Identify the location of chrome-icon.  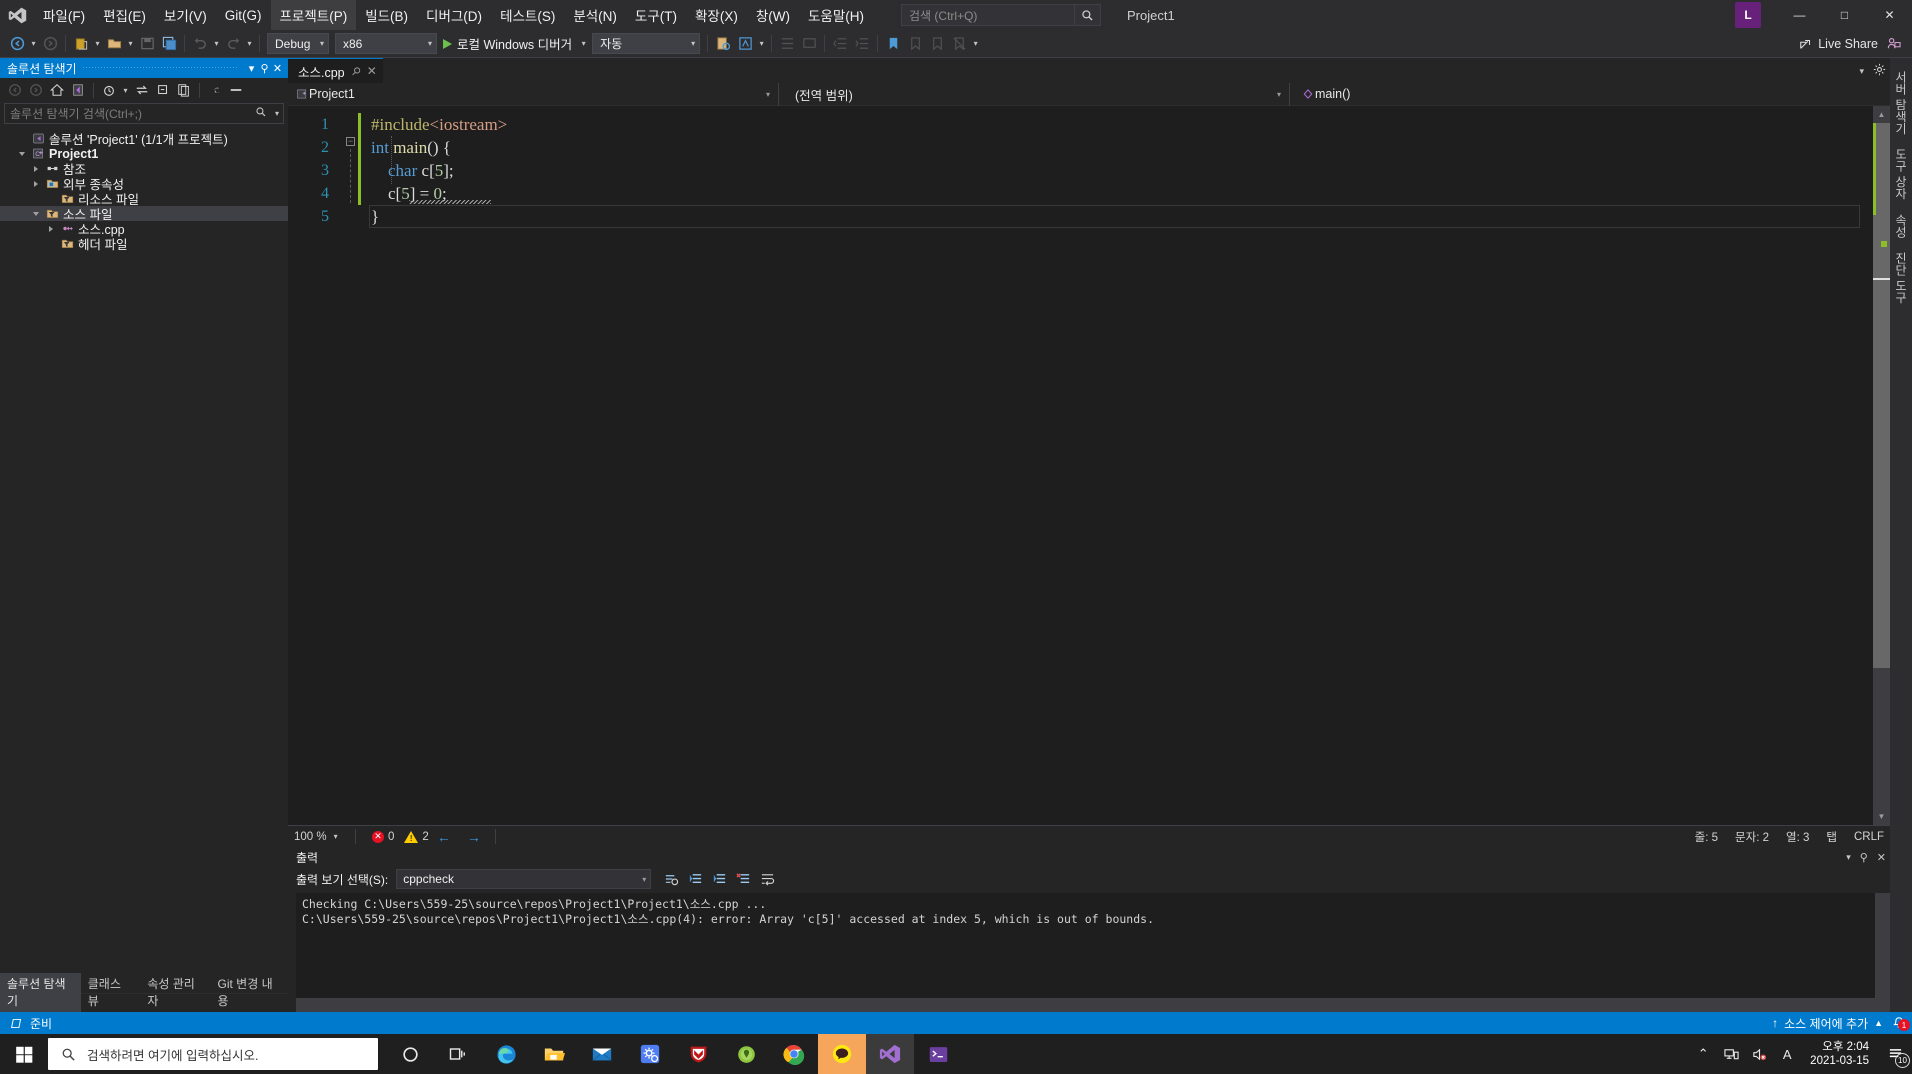
(794, 1054).